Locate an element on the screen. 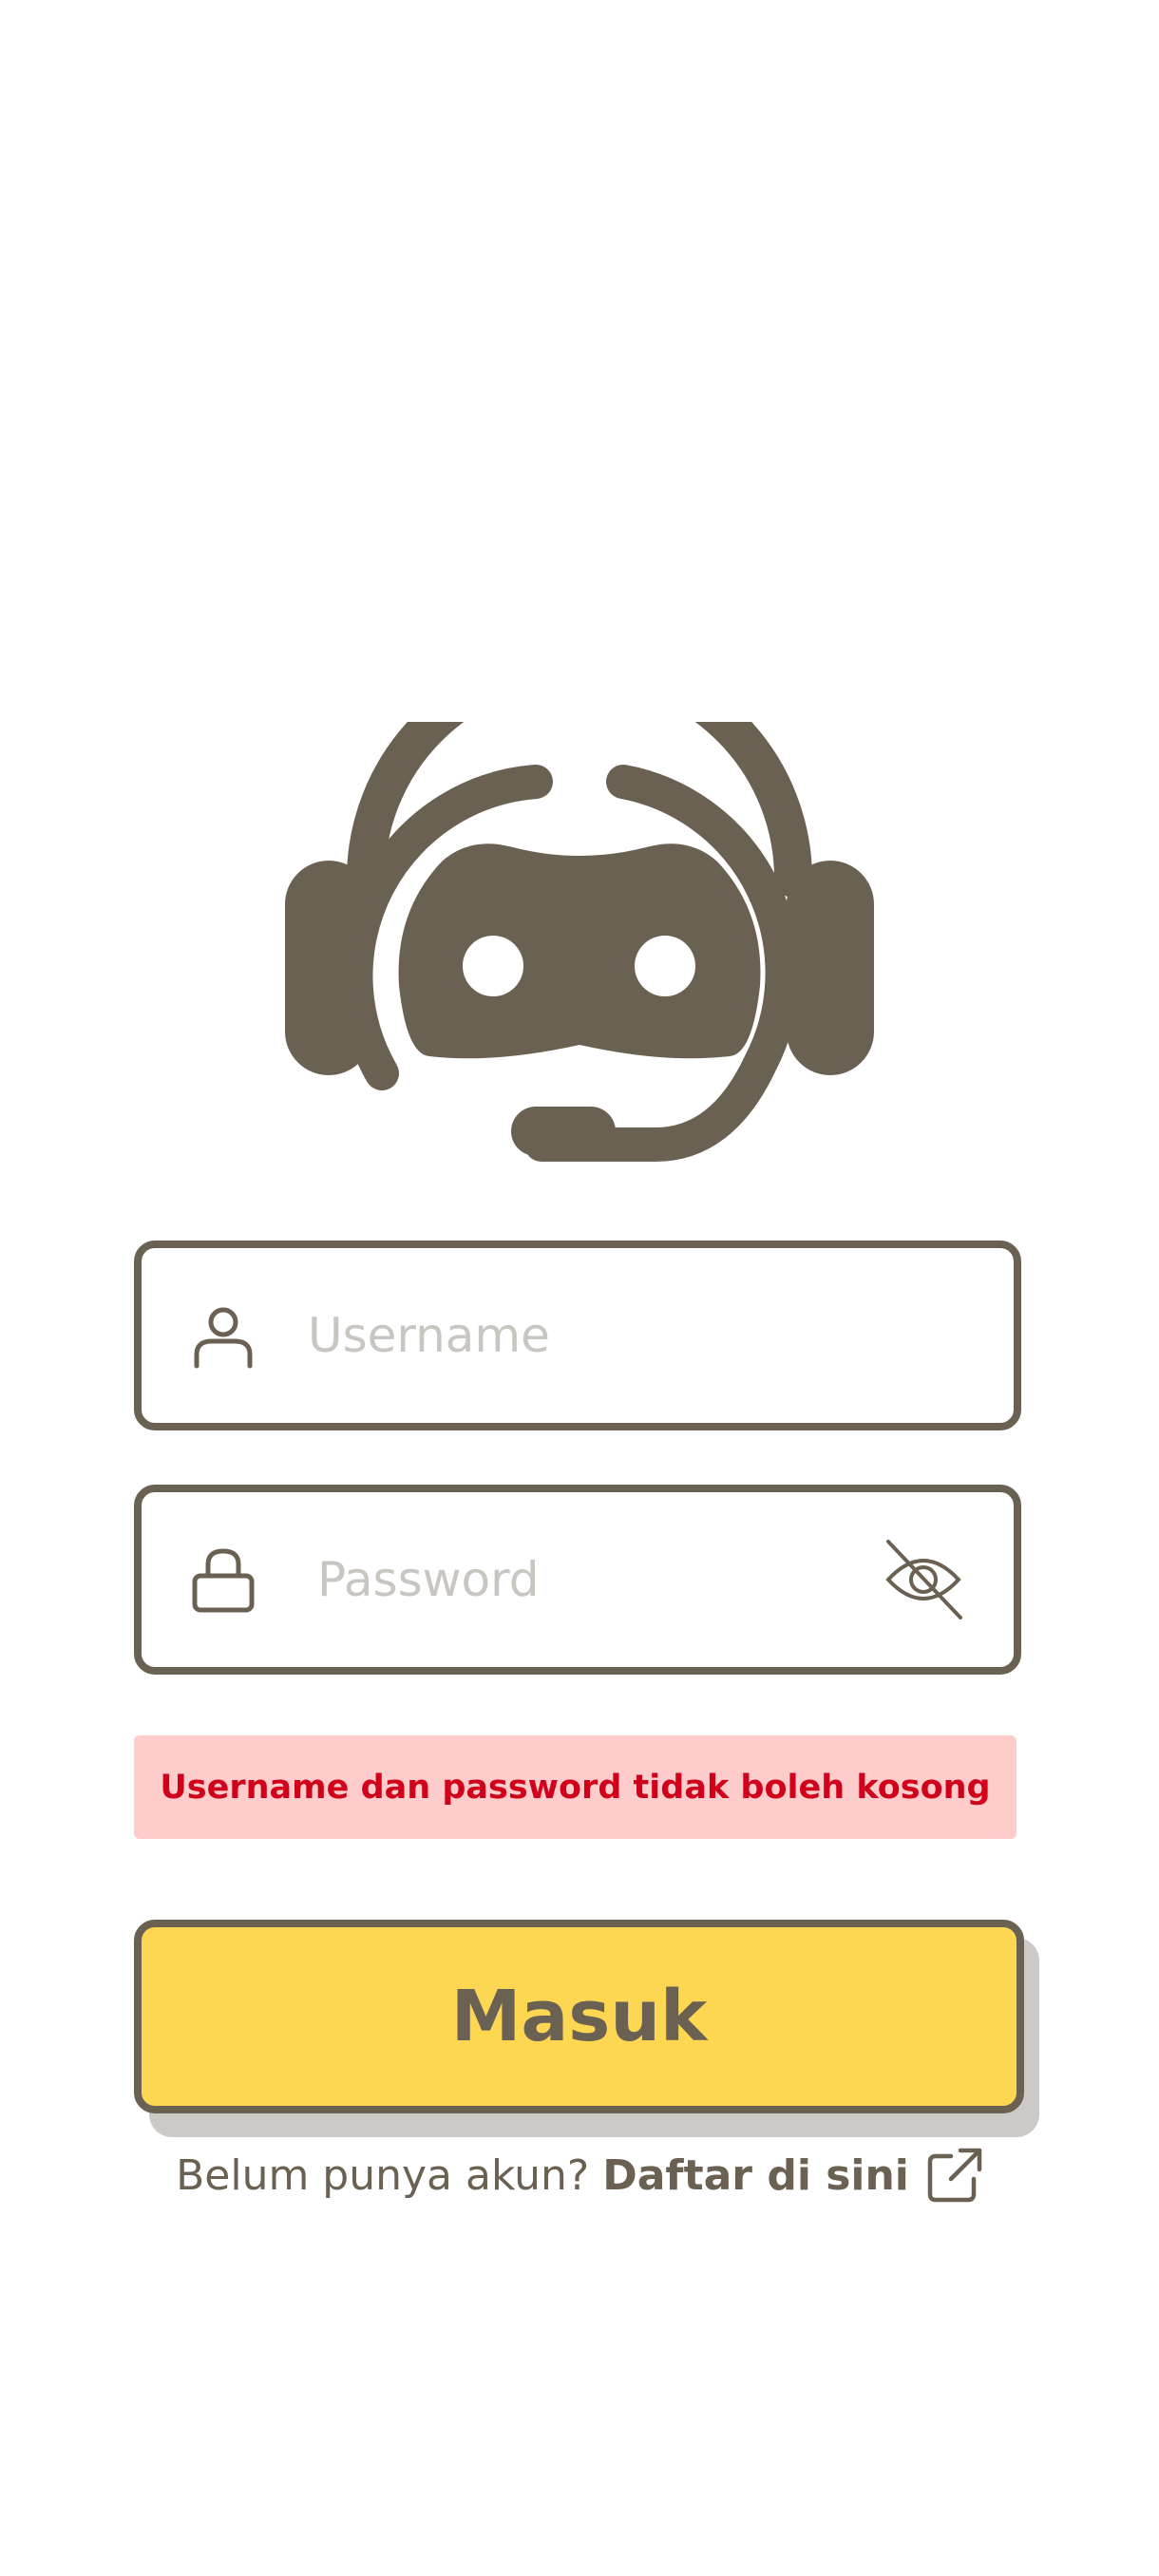  username-field is located at coordinates (577, 1335).